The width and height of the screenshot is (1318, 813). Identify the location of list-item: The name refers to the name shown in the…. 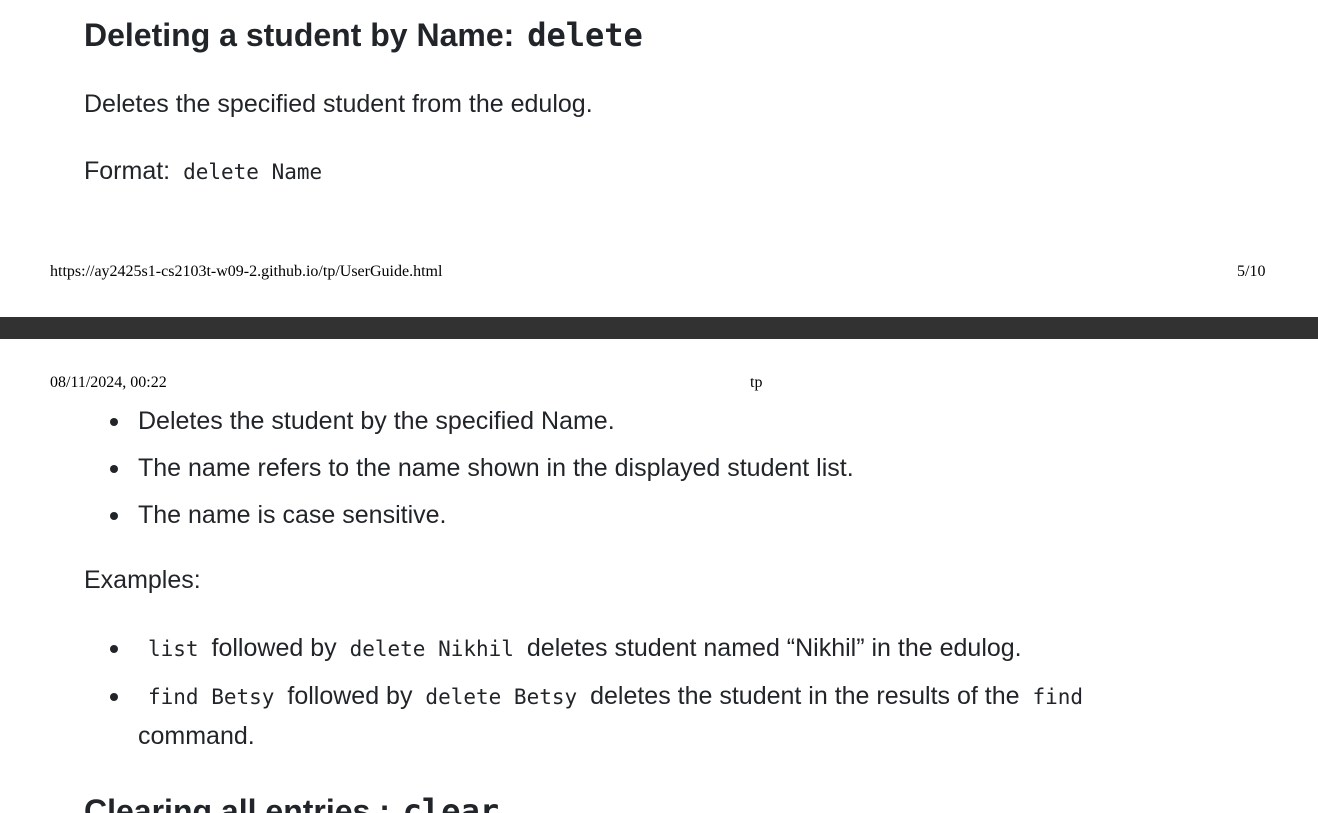
(481, 468).